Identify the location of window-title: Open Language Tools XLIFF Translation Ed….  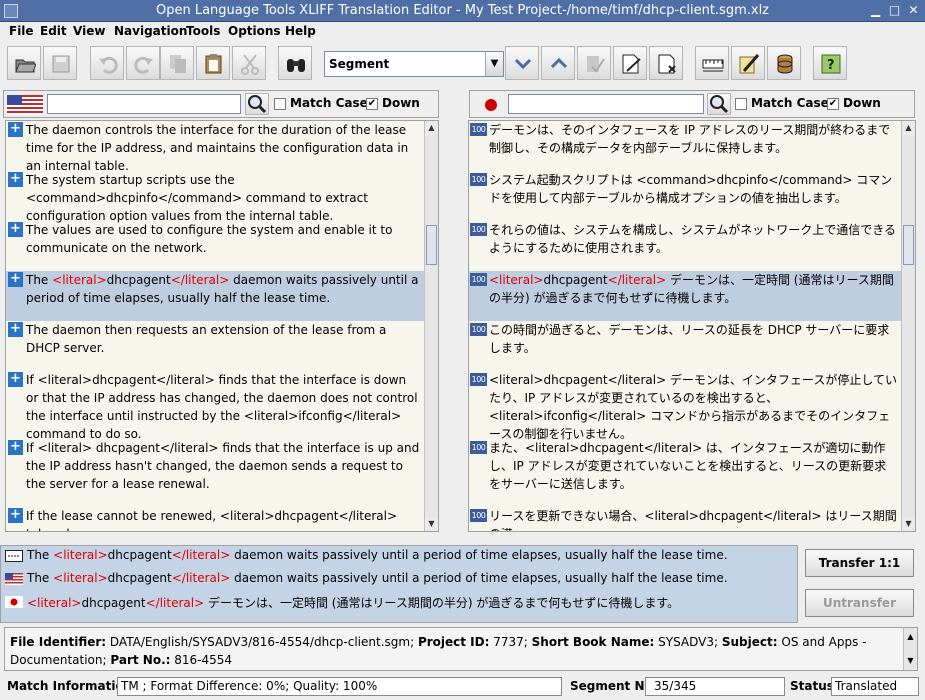
(462, 10).